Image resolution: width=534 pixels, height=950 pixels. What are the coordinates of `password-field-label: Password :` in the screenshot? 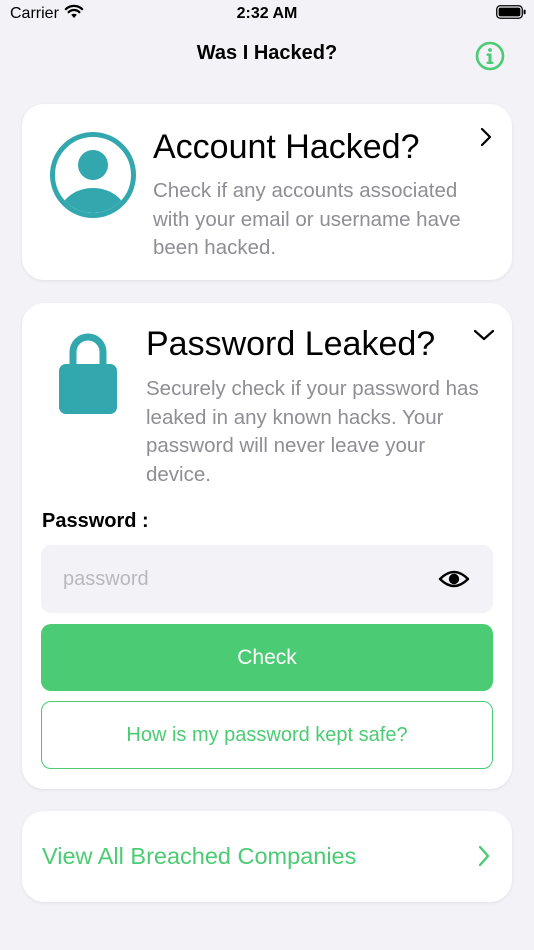 It's located at (95, 521).